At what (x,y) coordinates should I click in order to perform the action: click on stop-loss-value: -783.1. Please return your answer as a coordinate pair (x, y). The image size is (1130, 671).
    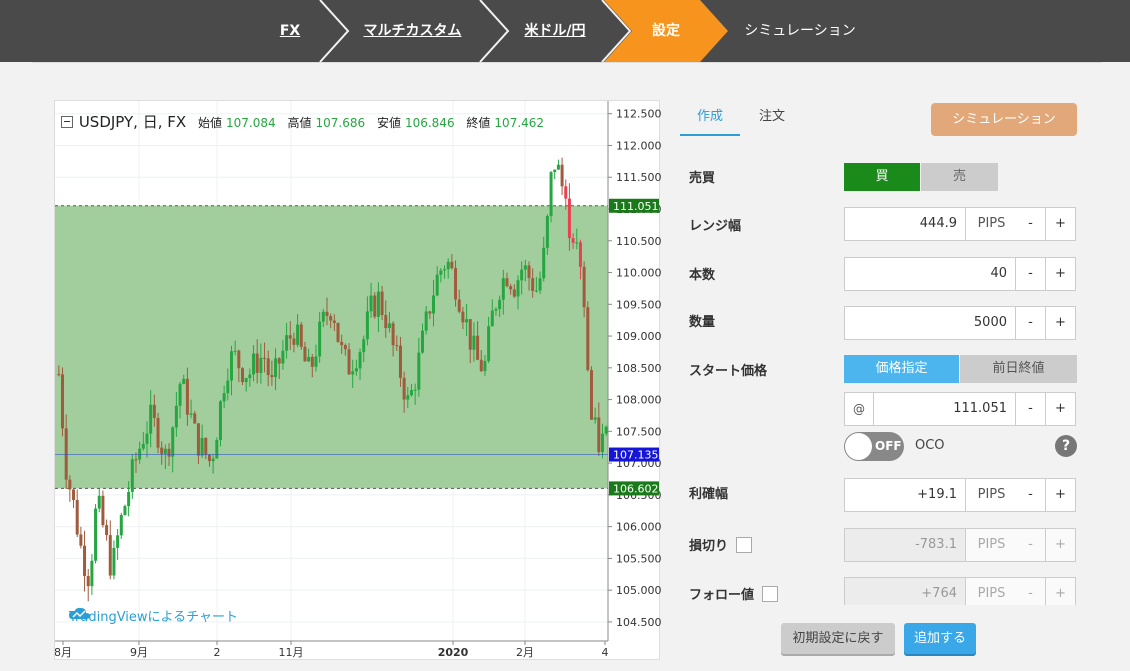
    Looking at the image, I should click on (936, 544).